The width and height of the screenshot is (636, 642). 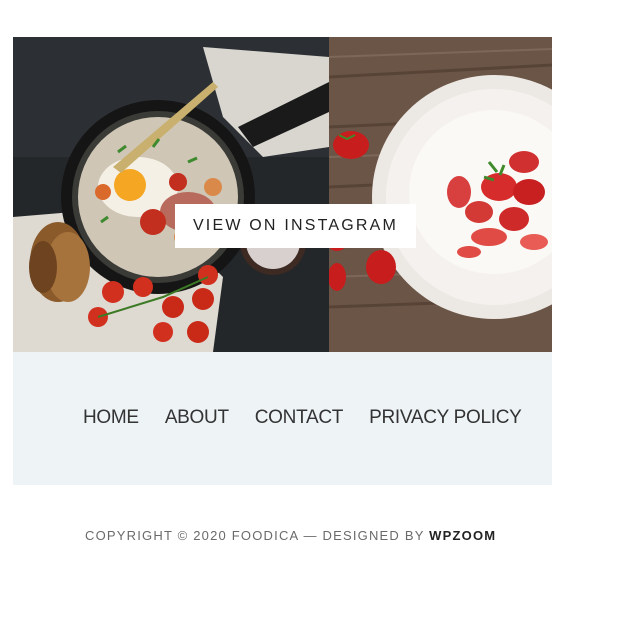 I want to click on footer-menu-list: HOME ABOUT CONTACT PRIVACY POLICY, so click(x=315, y=418).